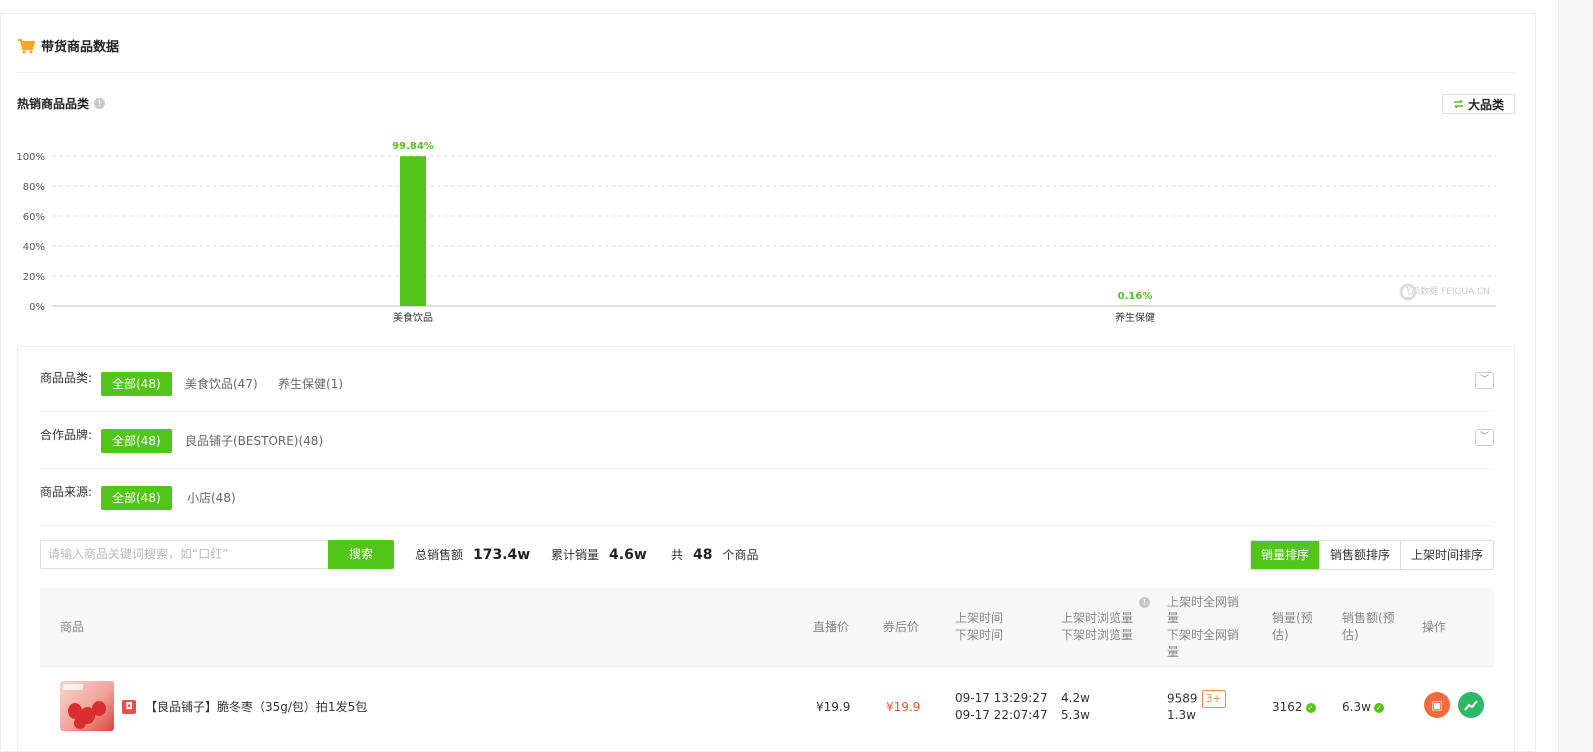  I want to click on total-sales-label: 总销售额, so click(439, 555).